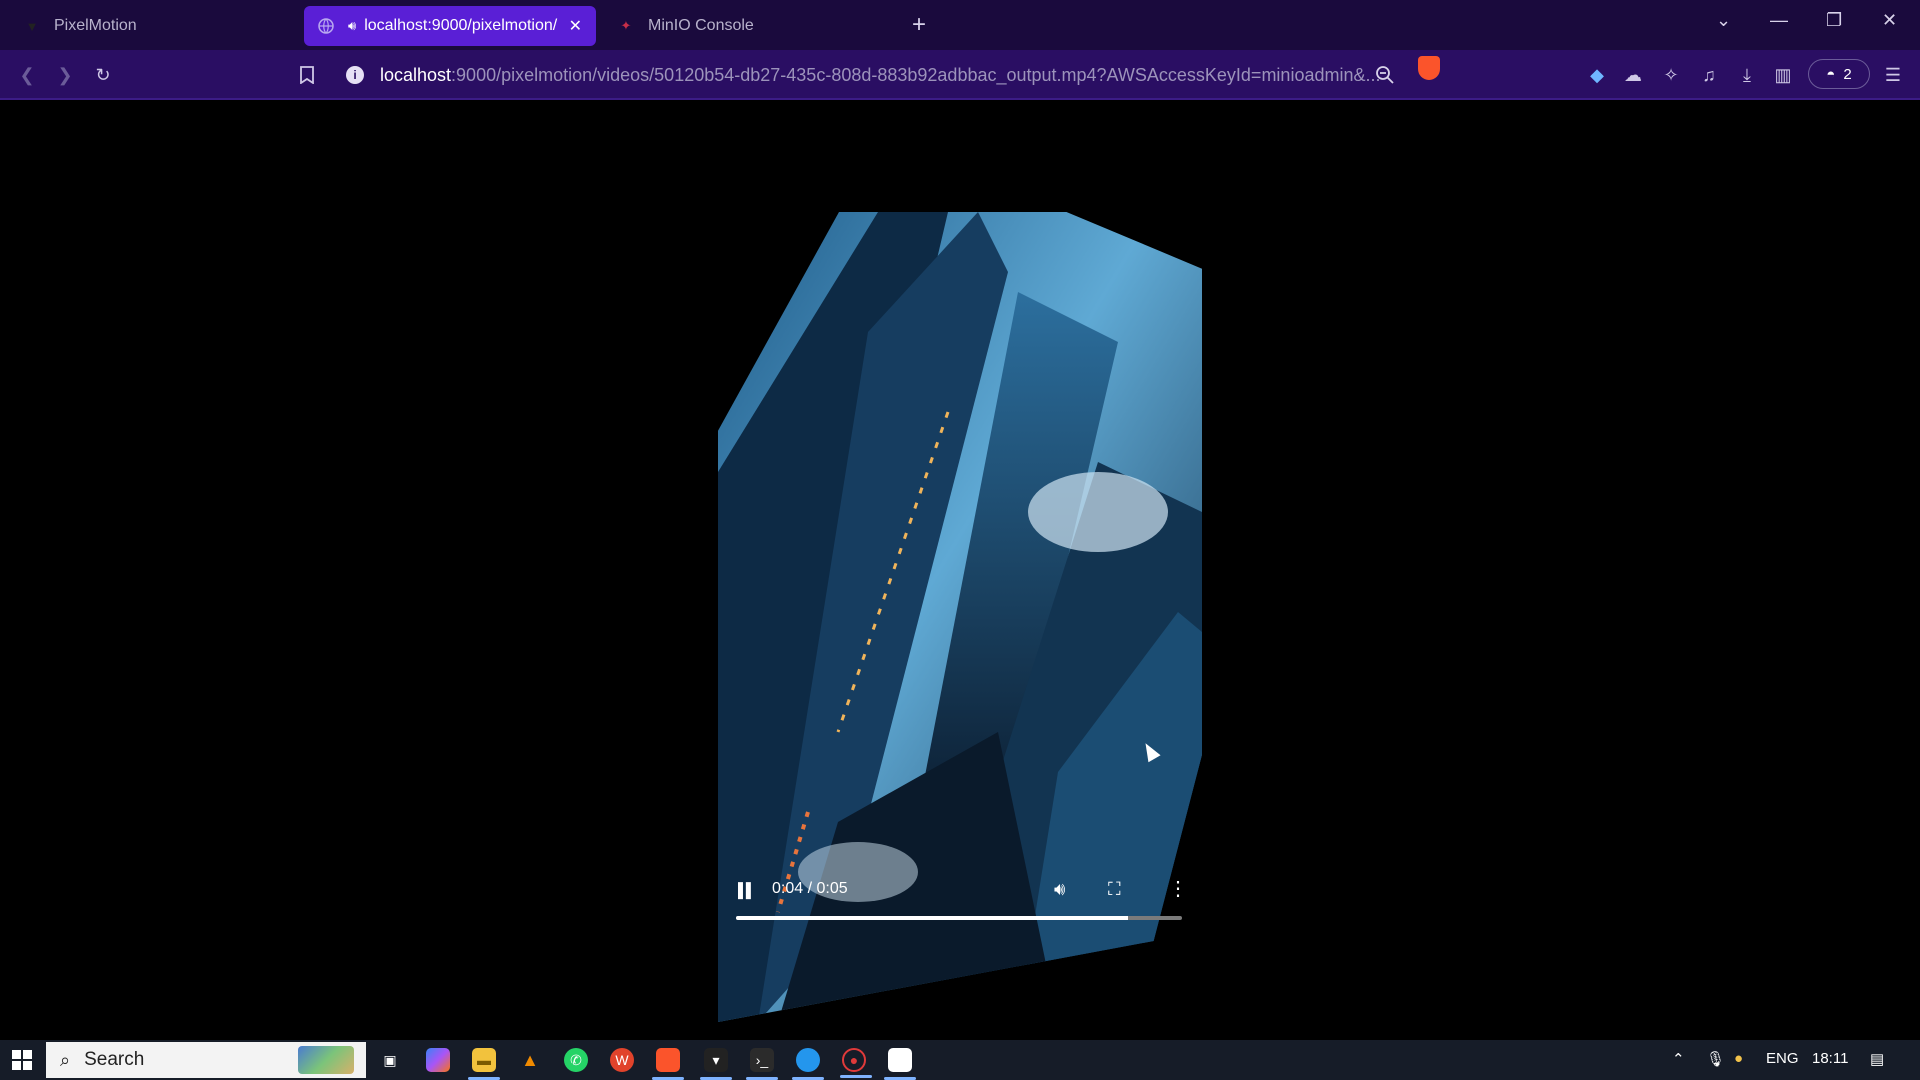  Describe the element at coordinates (390, 1060) in the screenshot. I see `task-view-icon: ▣` at that location.